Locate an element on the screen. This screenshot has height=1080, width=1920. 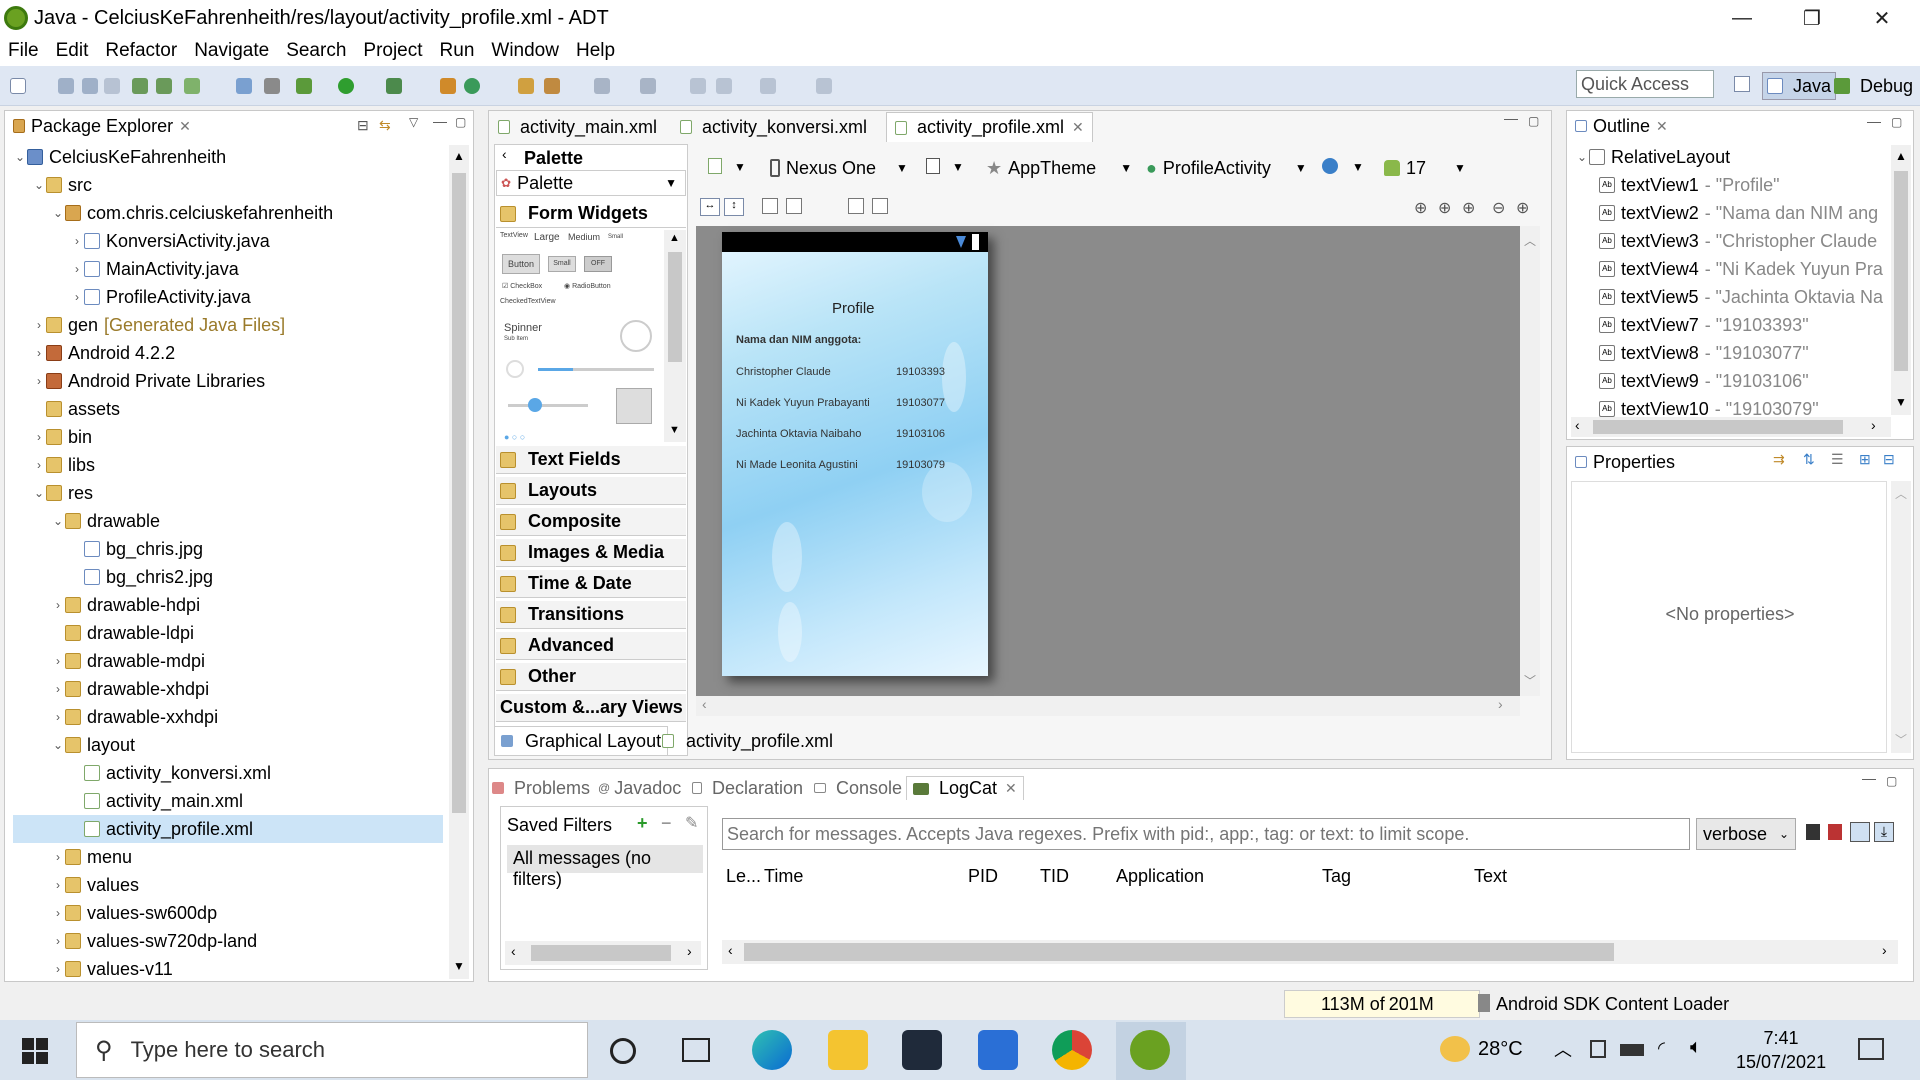
outline-scrollbar: ▲ ▼ is located at coordinates (1901, 280).